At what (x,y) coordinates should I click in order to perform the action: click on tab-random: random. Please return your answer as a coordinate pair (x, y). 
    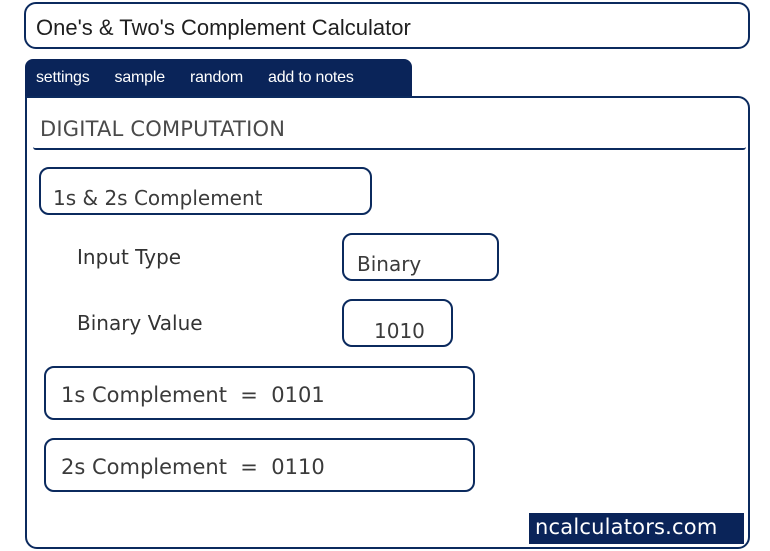
    Looking at the image, I should click on (216, 78).